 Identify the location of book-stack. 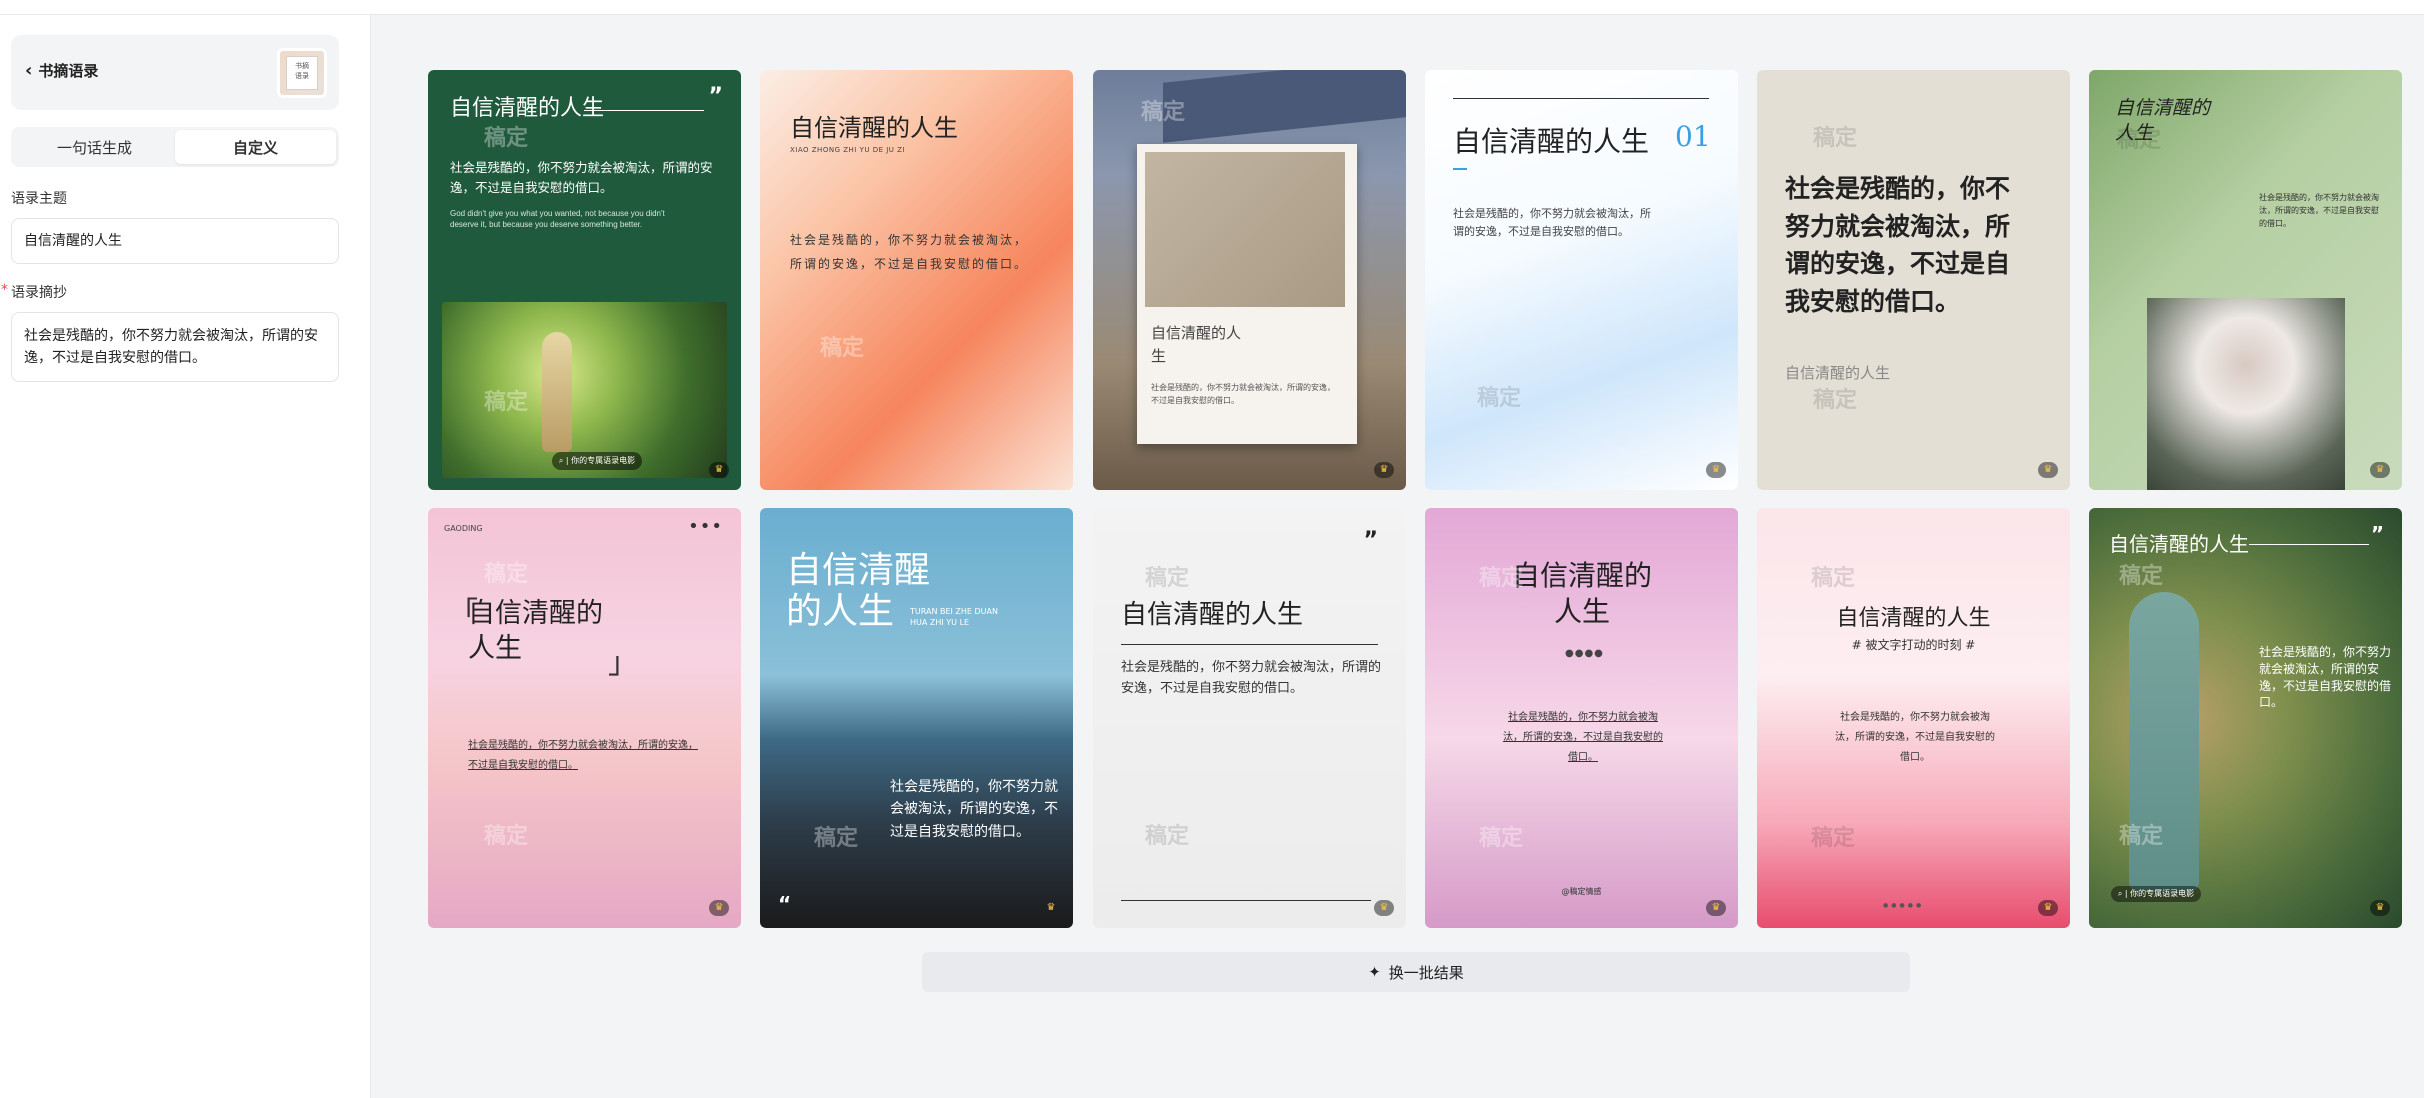
(1284, 106).